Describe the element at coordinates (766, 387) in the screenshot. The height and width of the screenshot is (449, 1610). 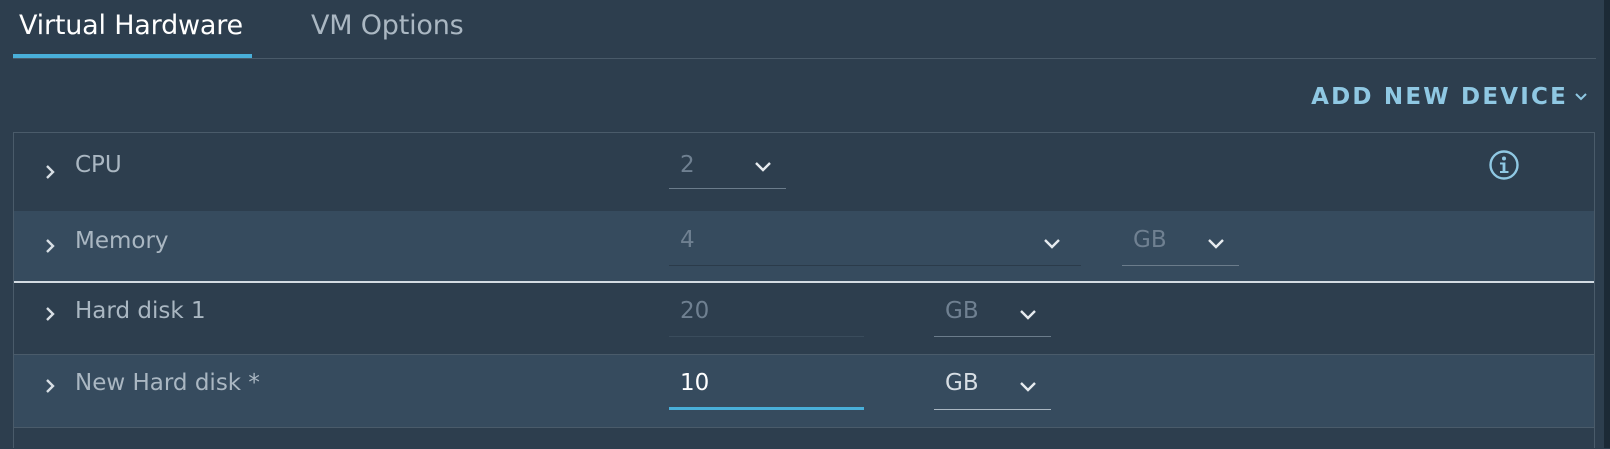
I see `new-hard-disk-size-input: 10` at that location.